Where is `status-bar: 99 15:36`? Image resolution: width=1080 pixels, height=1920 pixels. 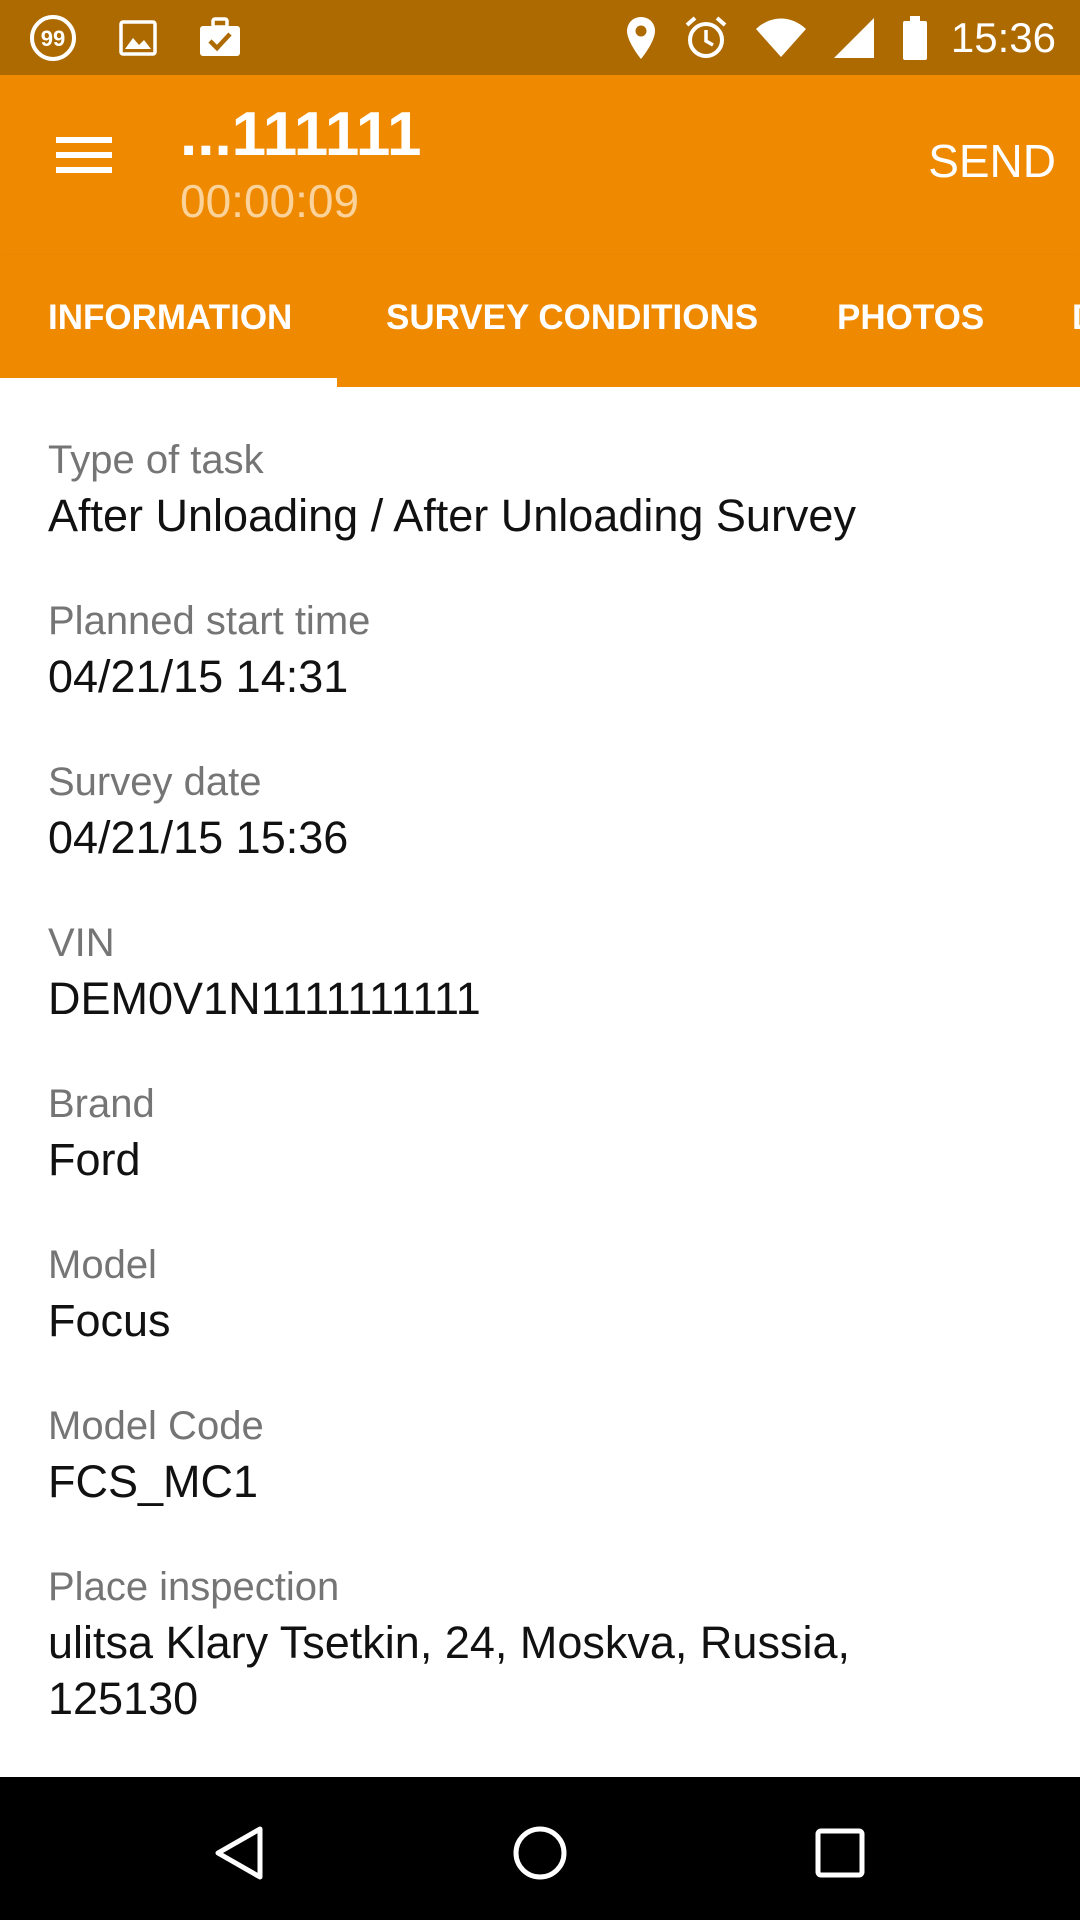
status-bar: 99 15:36 is located at coordinates (540, 37).